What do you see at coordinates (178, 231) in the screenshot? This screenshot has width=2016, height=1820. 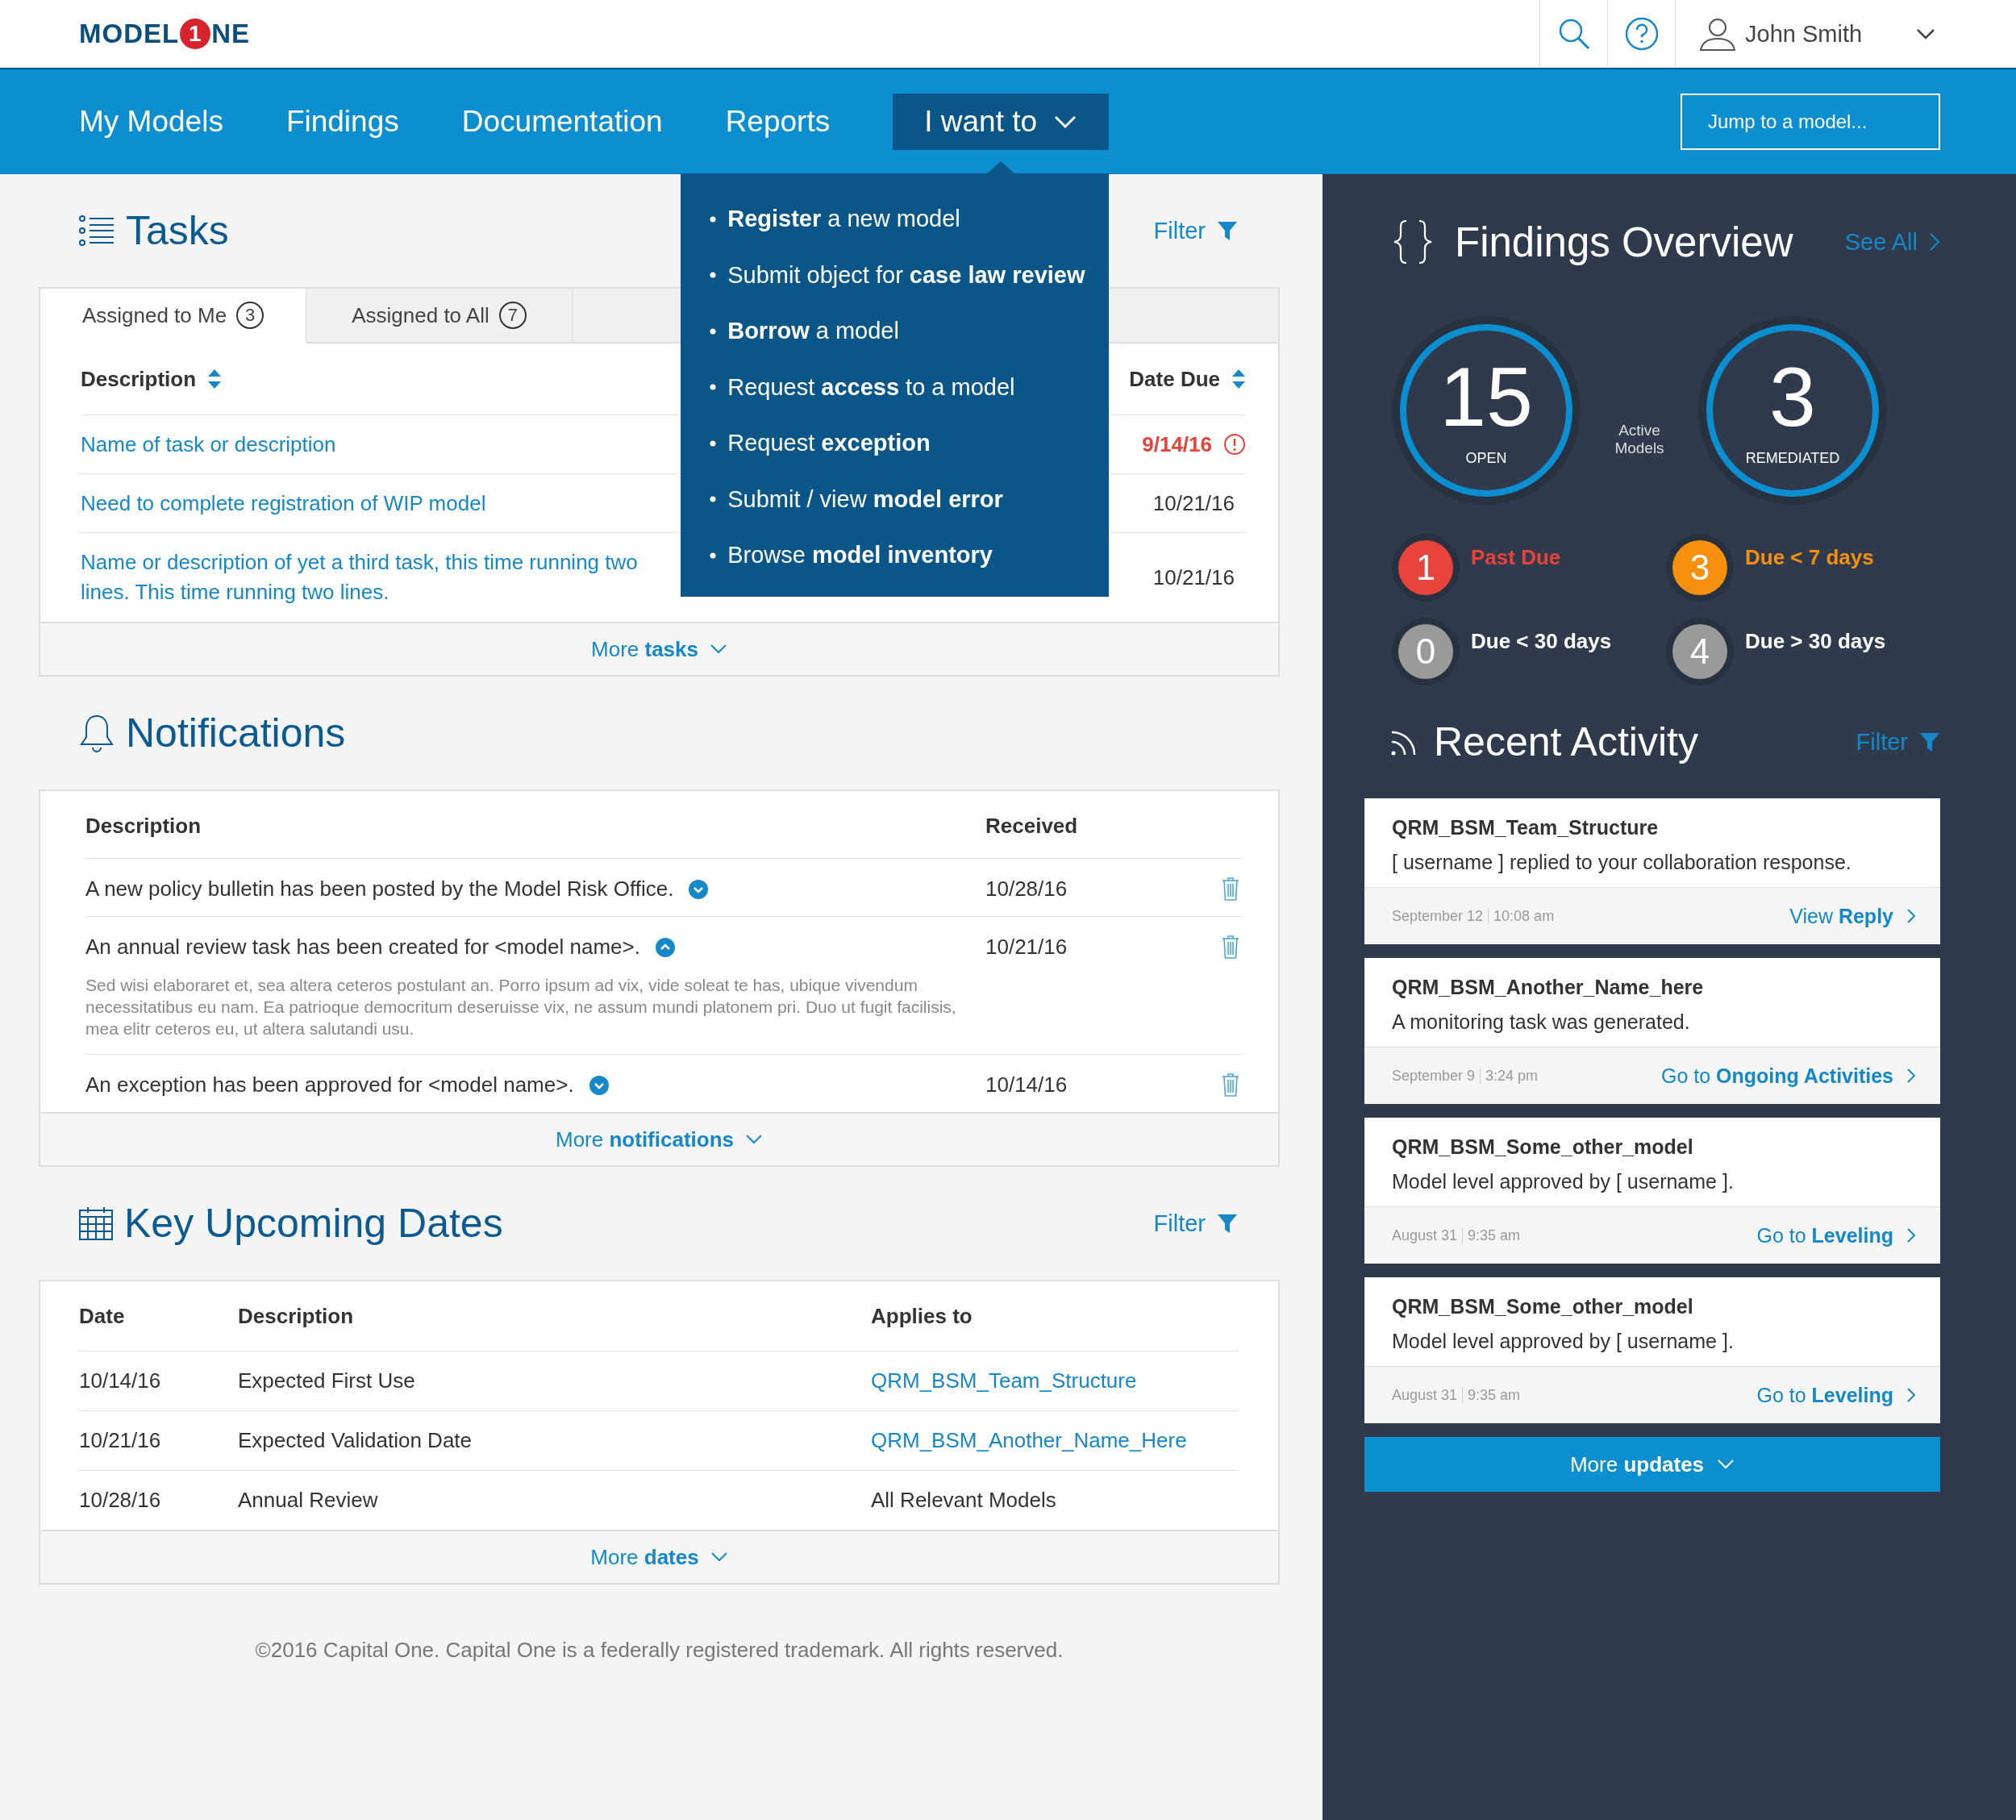 I see `section-title: Tasks` at bounding box center [178, 231].